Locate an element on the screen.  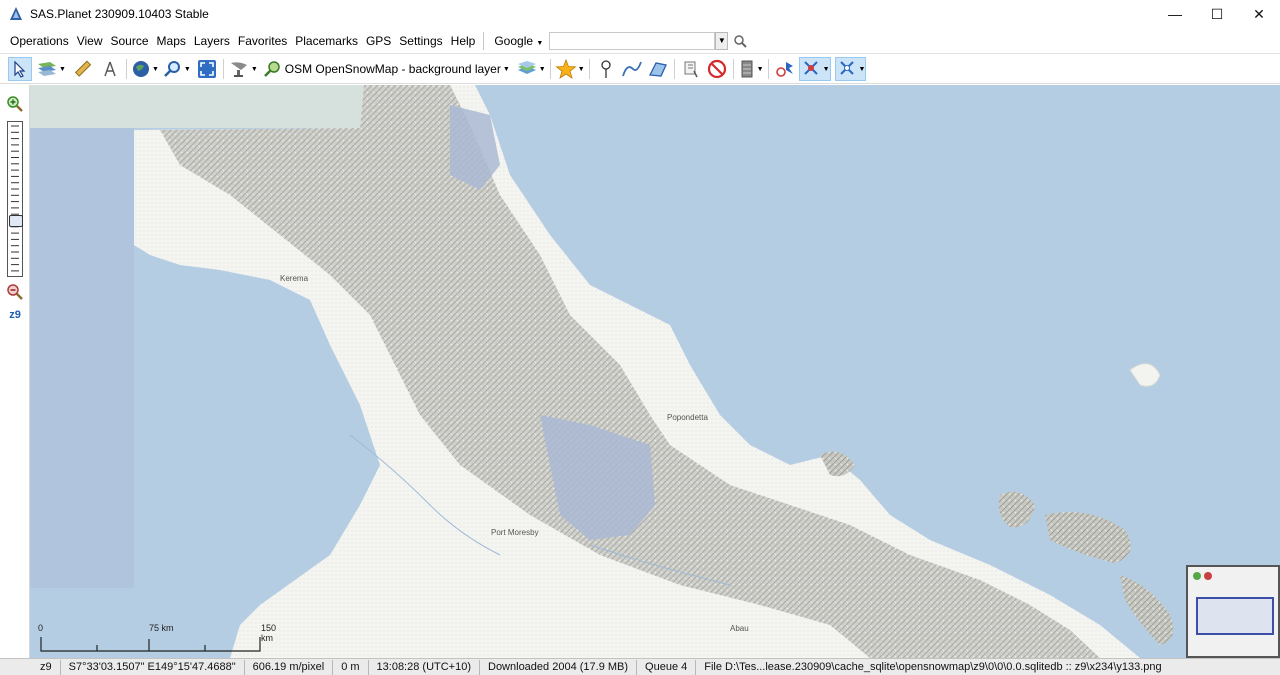
menu-favorites: Favorites is located at coordinates (262, 41).